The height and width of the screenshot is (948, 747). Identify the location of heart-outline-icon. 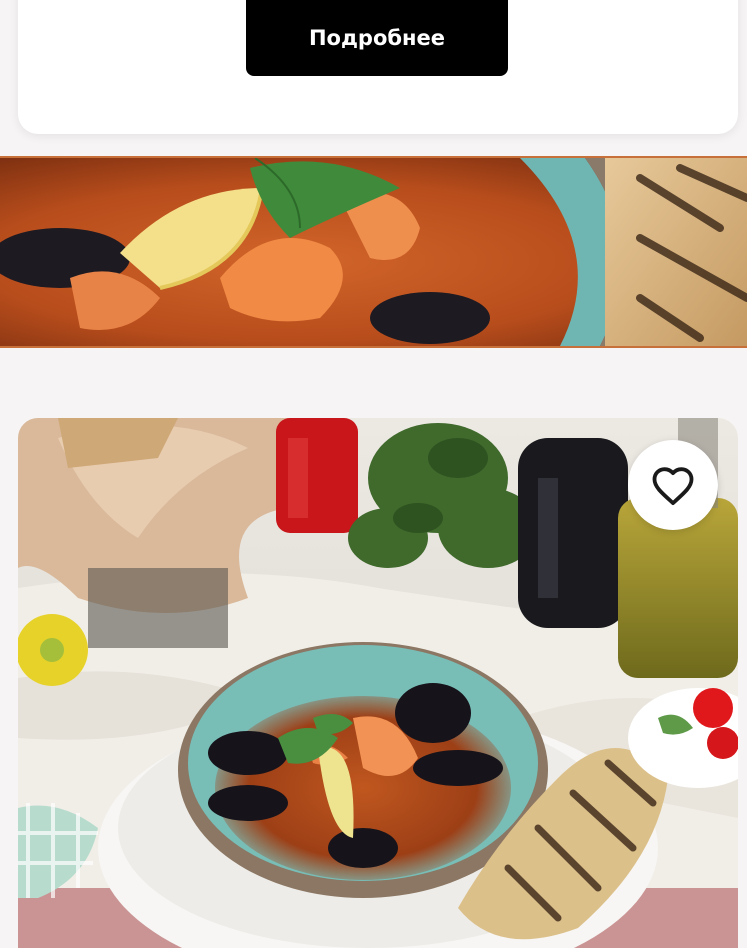
(673, 486).